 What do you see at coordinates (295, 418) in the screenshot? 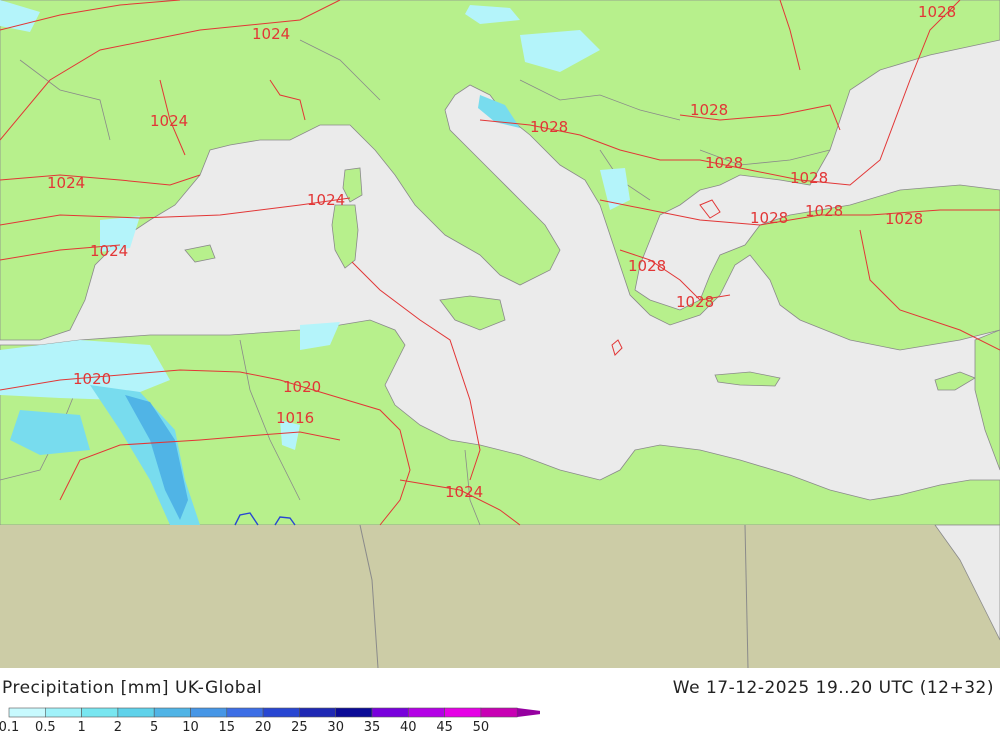
I see `isobar-label: 1016` at bounding box center [295, 418].